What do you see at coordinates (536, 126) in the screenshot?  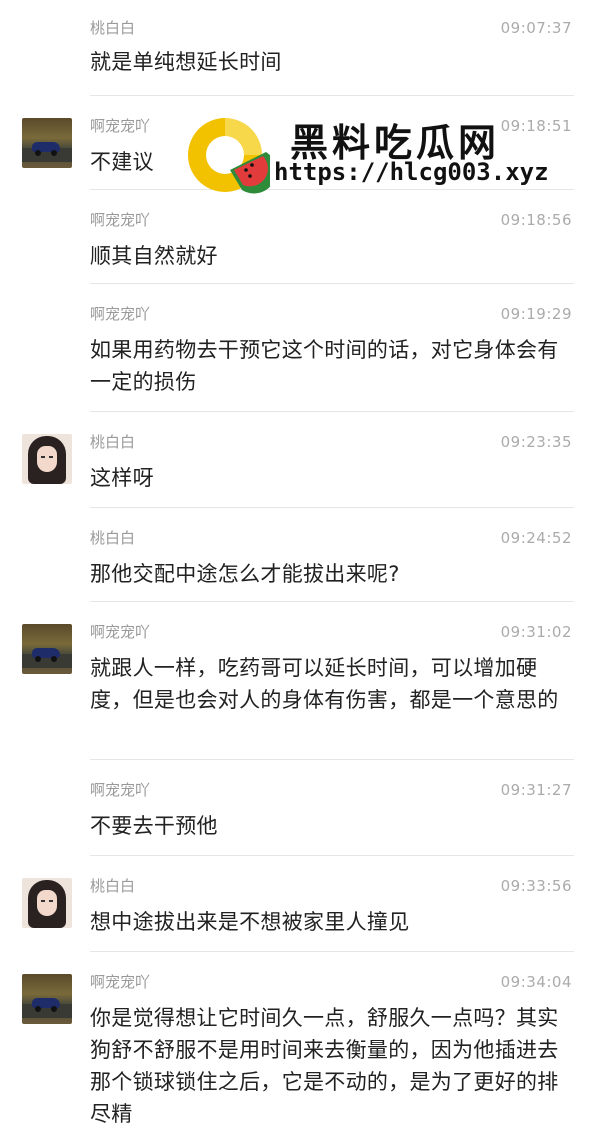 I see `message-time: 09:18:51` at bounding box center [536, 126].